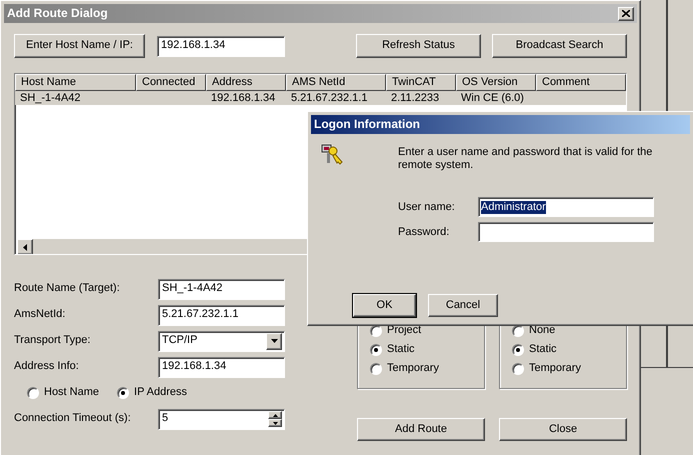 This screenshot has height=455, width=693. What do you see at coordinates (421, 82) in the screenshot?
I see `column-header: TwinCAT` at bounding box center [421, 82].